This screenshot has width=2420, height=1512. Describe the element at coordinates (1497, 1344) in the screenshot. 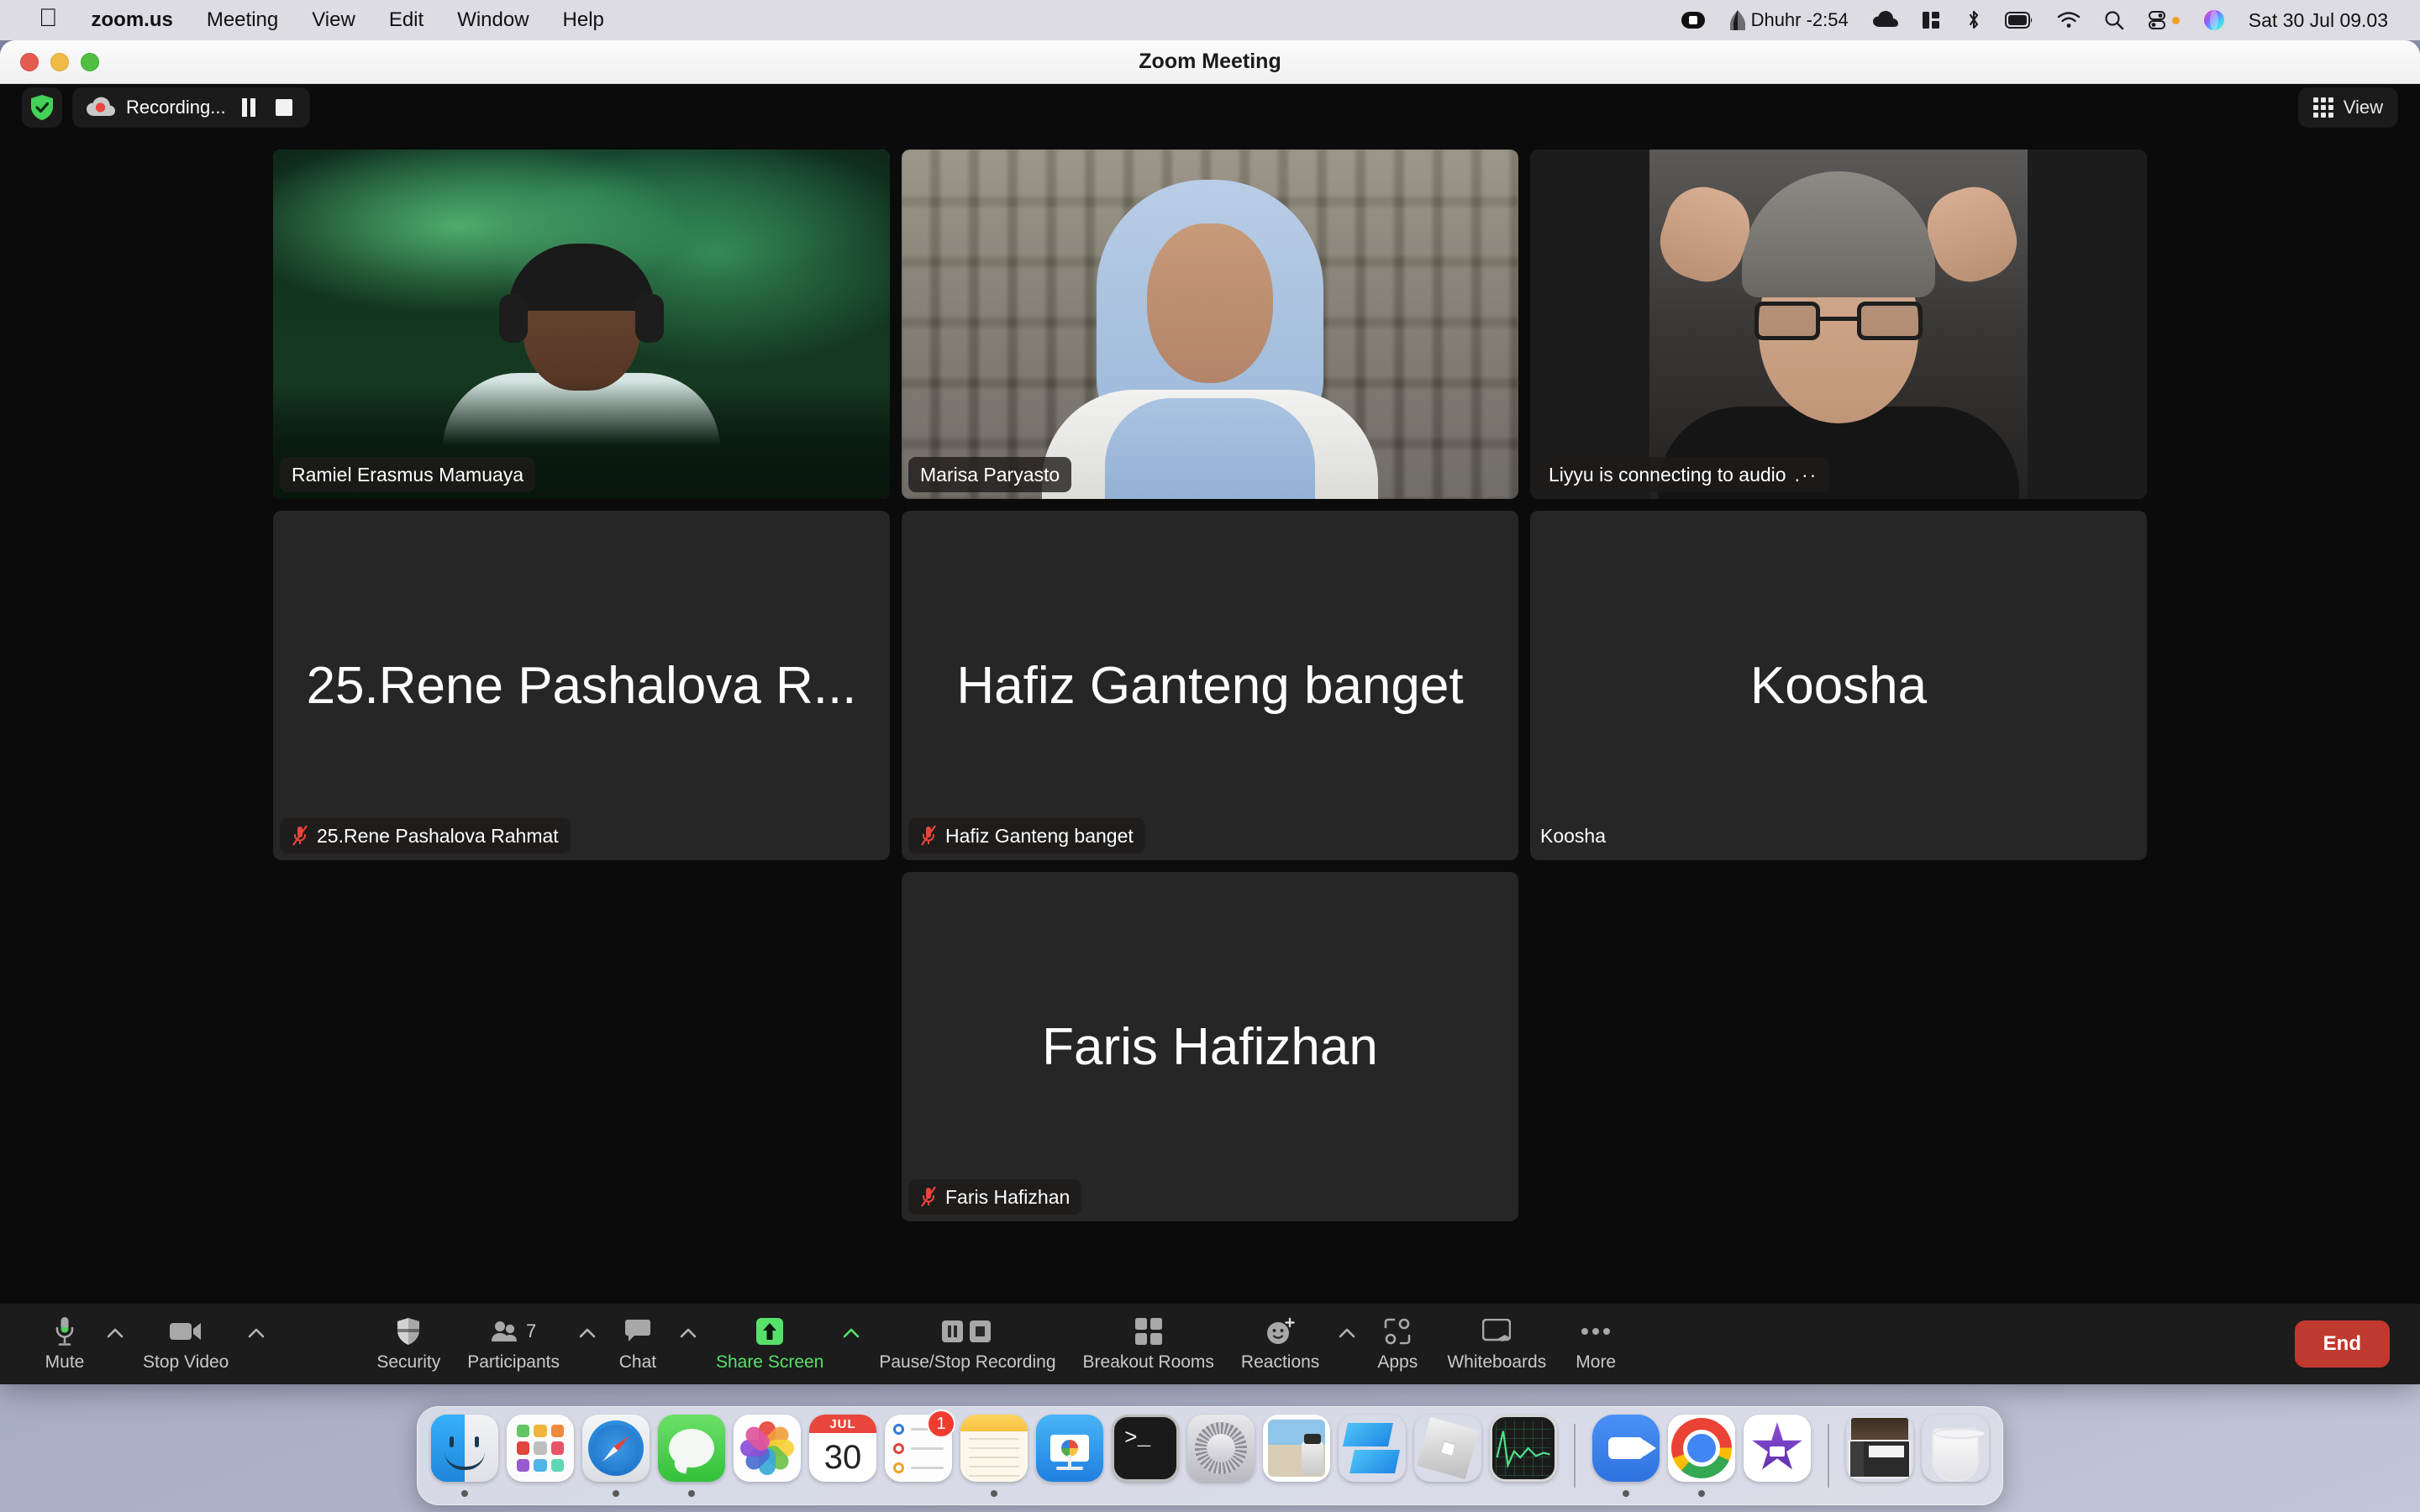

I see `whiteboards-button: Whiteboards` at that location.